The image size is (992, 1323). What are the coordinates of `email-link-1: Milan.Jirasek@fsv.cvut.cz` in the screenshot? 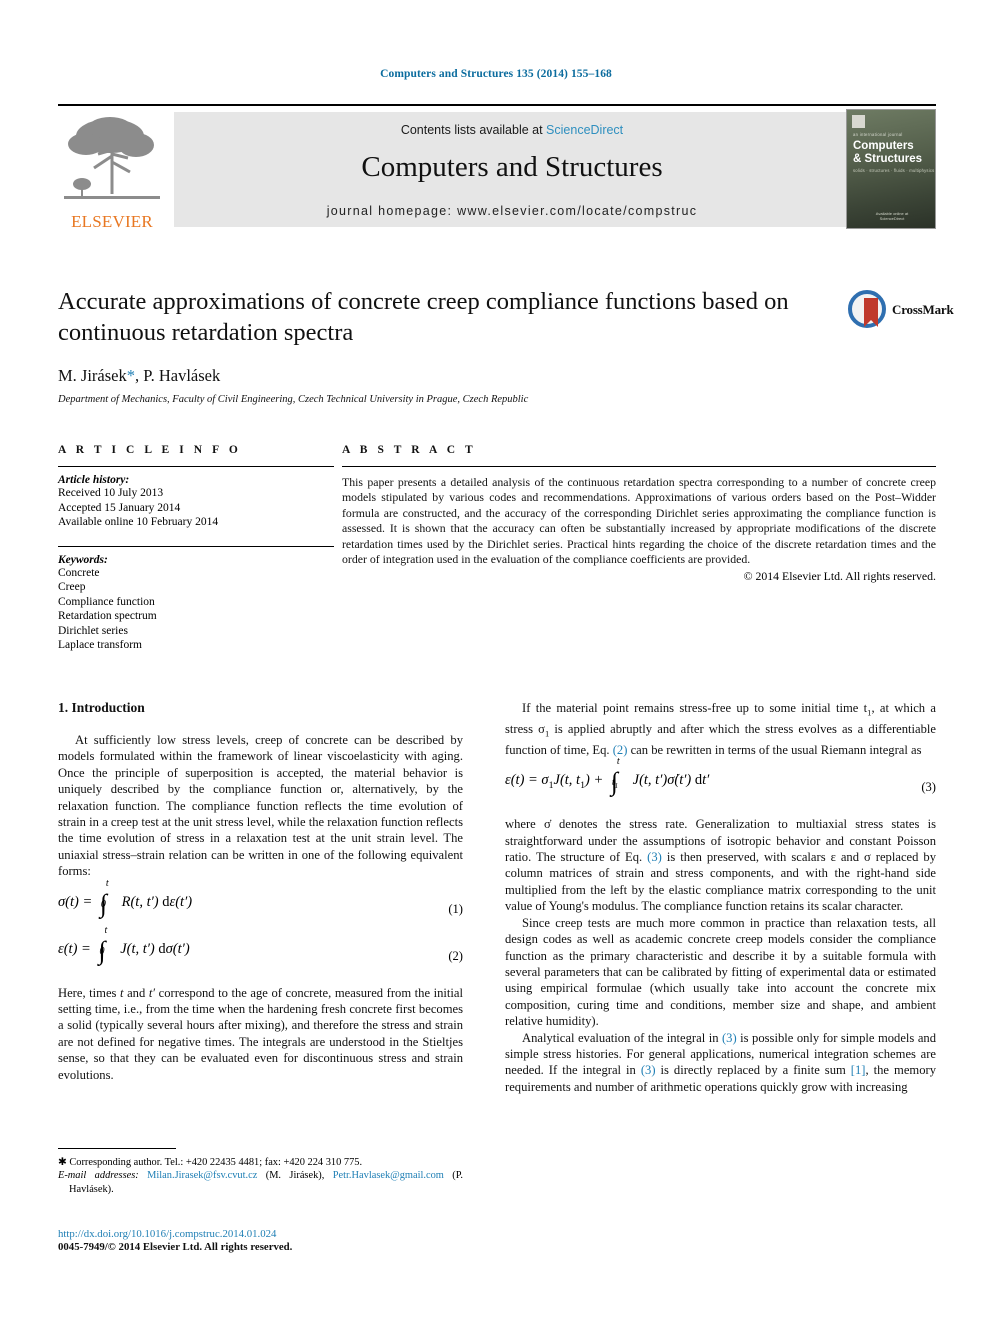 It's located at (202, 1175).